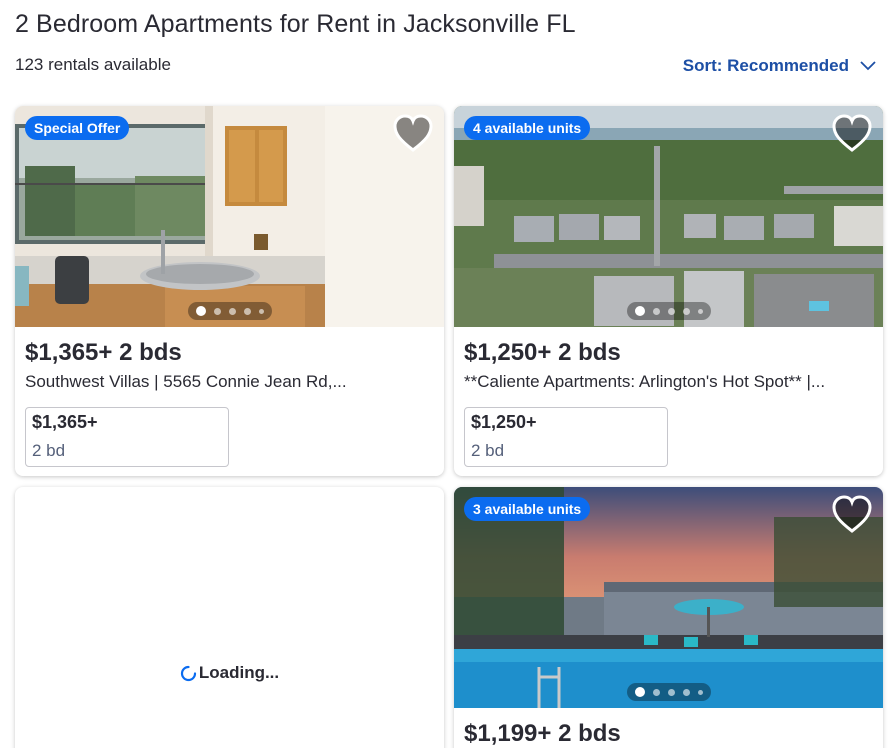 The width and height of the screenshot is (889, 748). I want to click on unit-price-box: $1,250+ 2 bd, so click(566, 437).